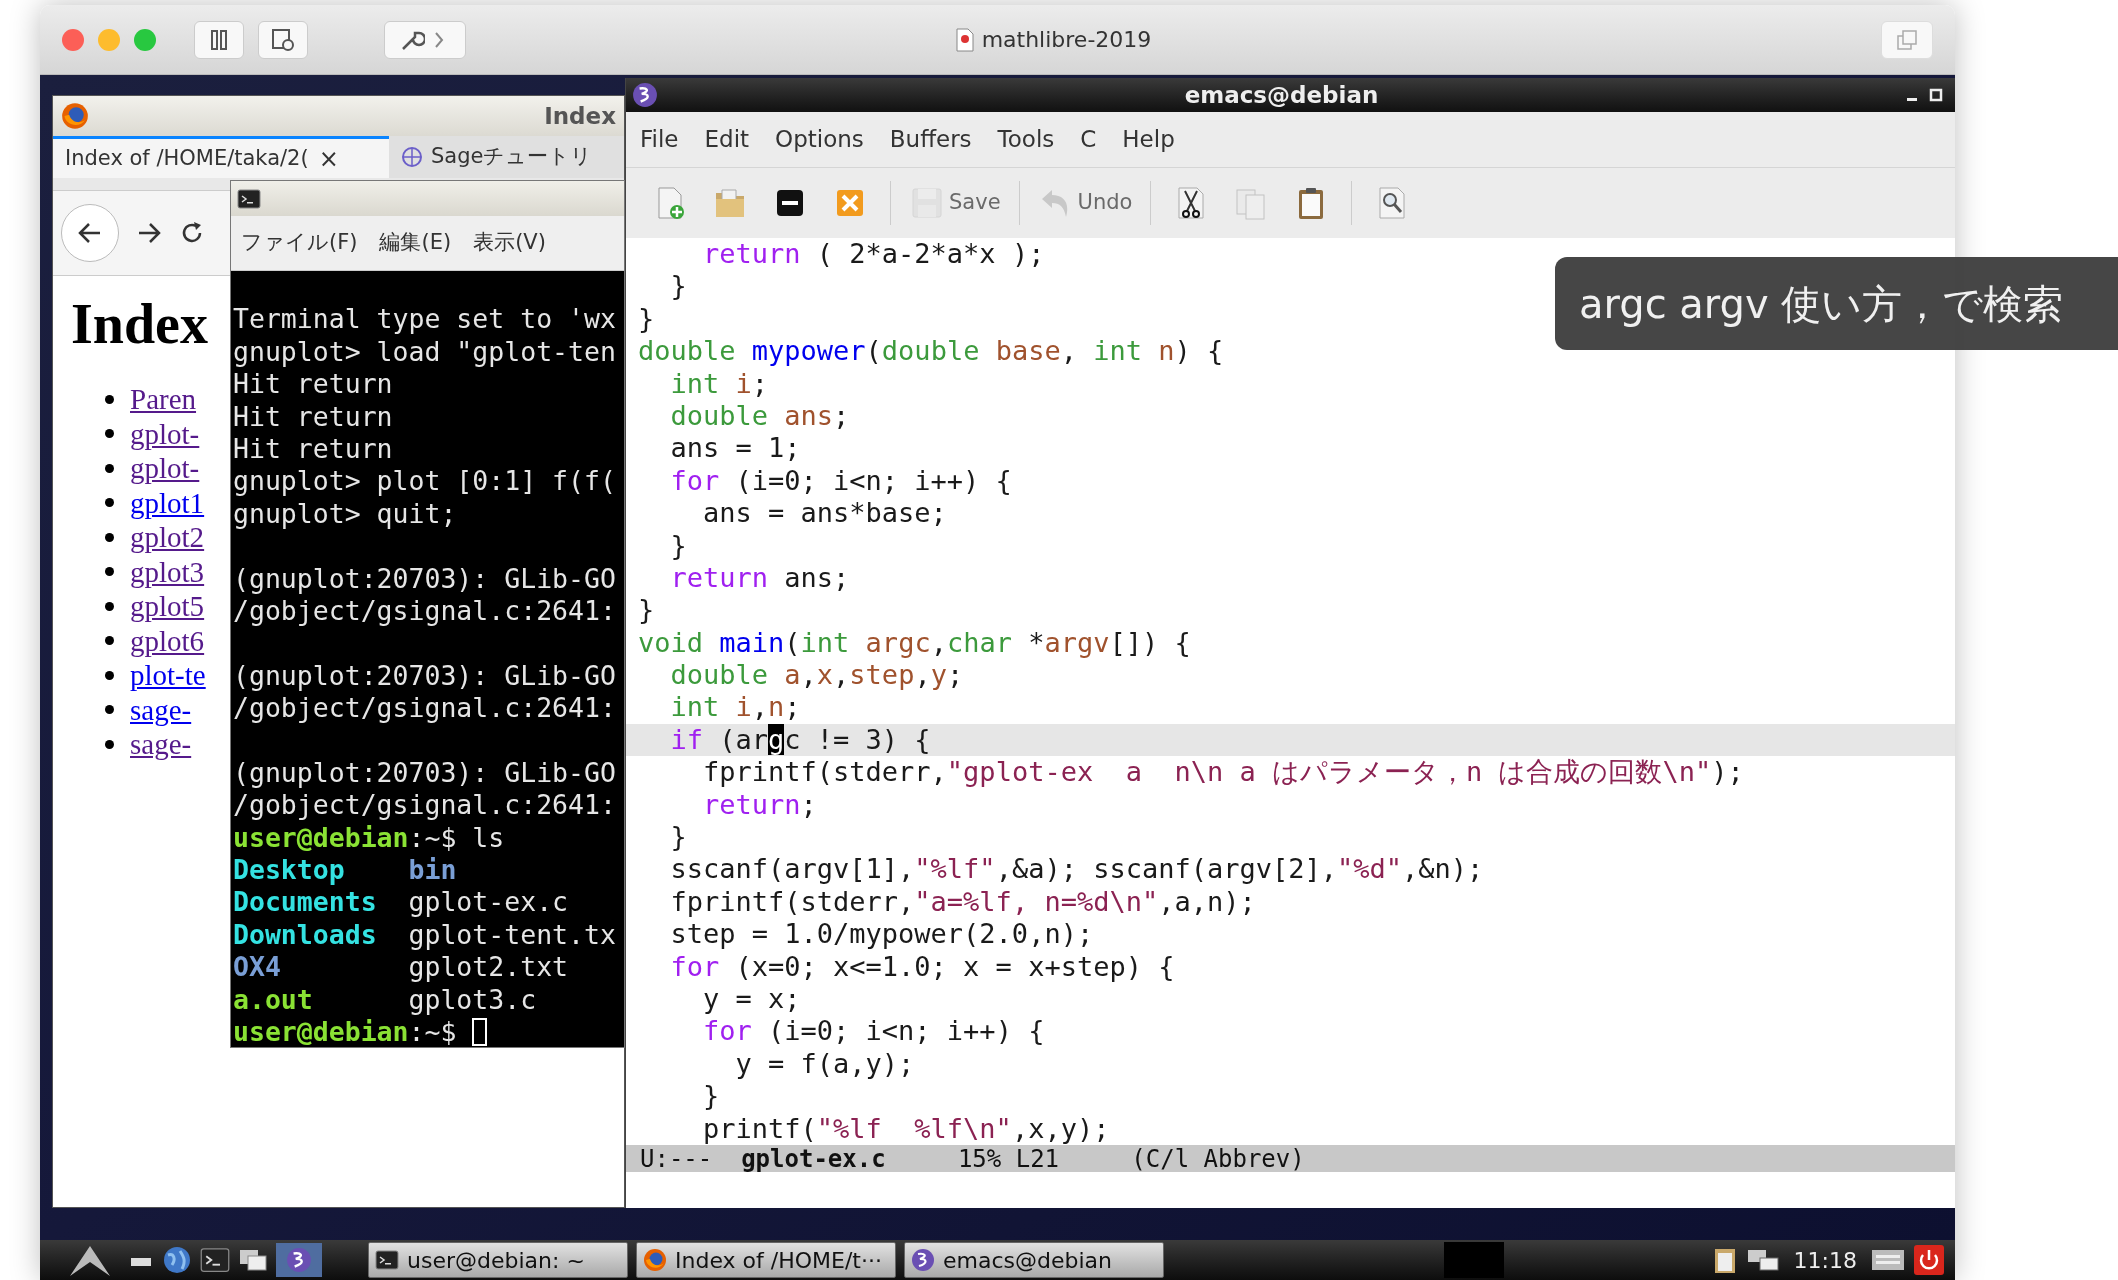  What do you see at coordinates (1936, 95) in the screenshot?
I see `maximize-icon` at bounding box center [1936, 95].